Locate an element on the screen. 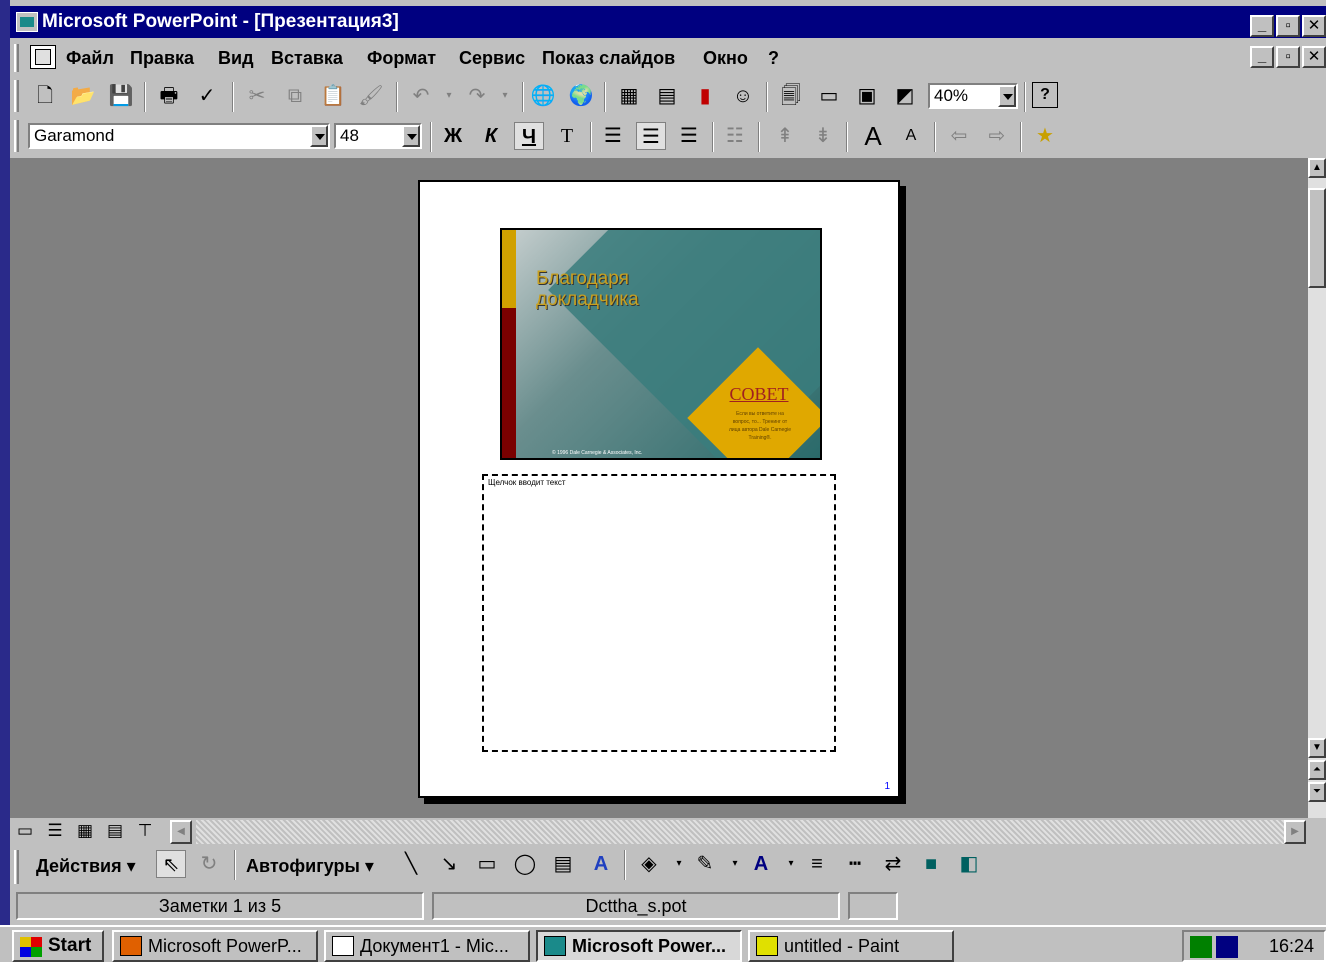  shadow-icon: ■ is located at coordinates (931, 864).